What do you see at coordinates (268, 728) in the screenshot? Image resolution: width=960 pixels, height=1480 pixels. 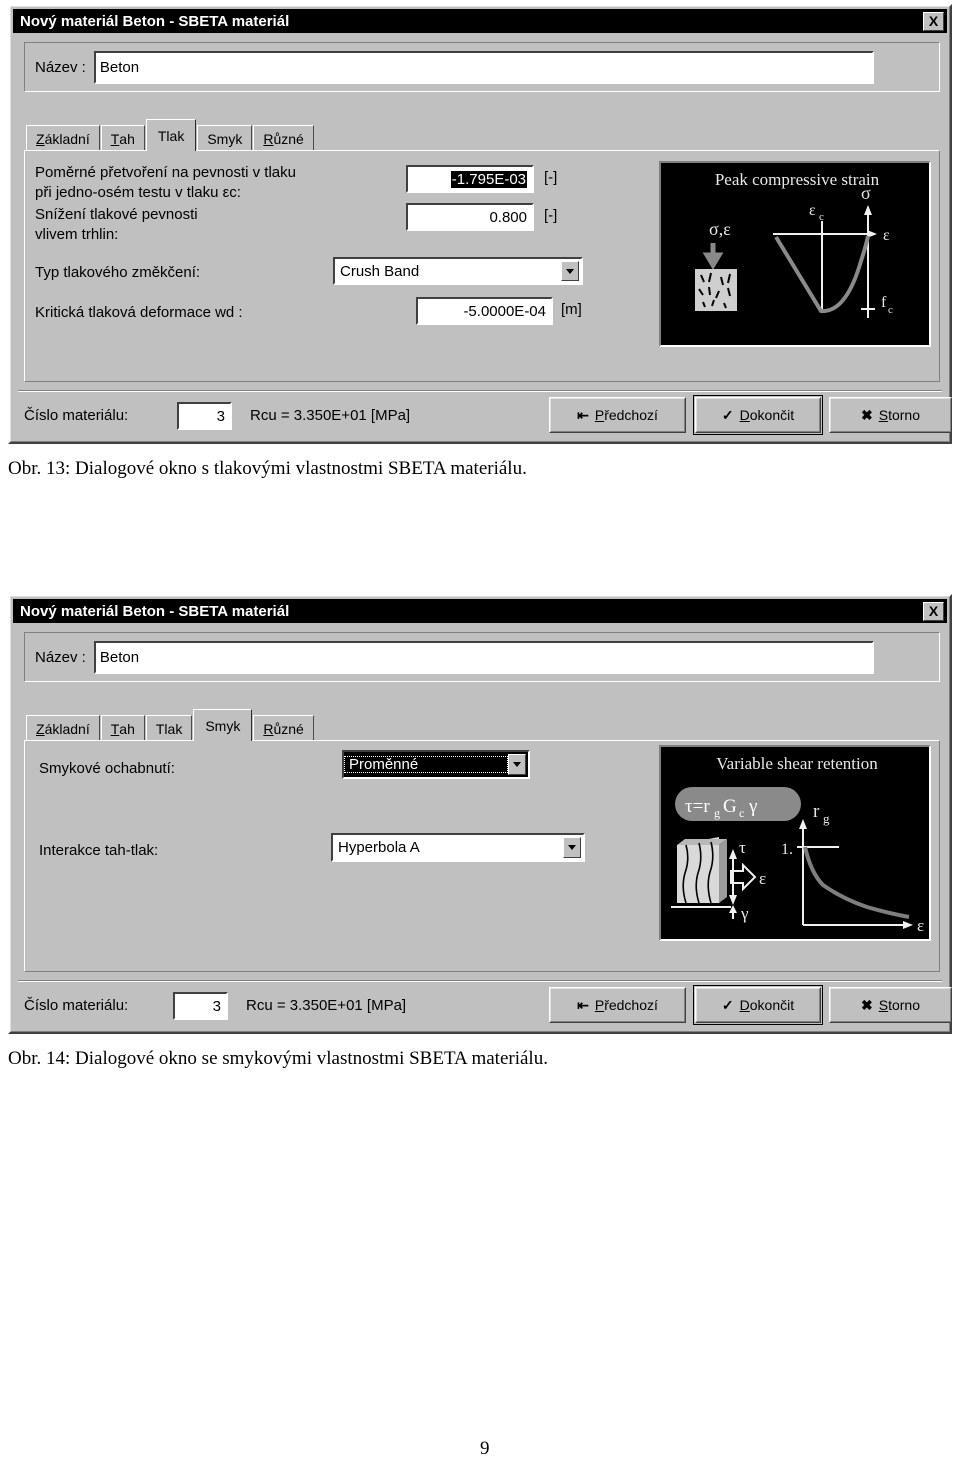 I see `tab-ruzne-mnemonic-2: R` at bounding box center [268, 728].